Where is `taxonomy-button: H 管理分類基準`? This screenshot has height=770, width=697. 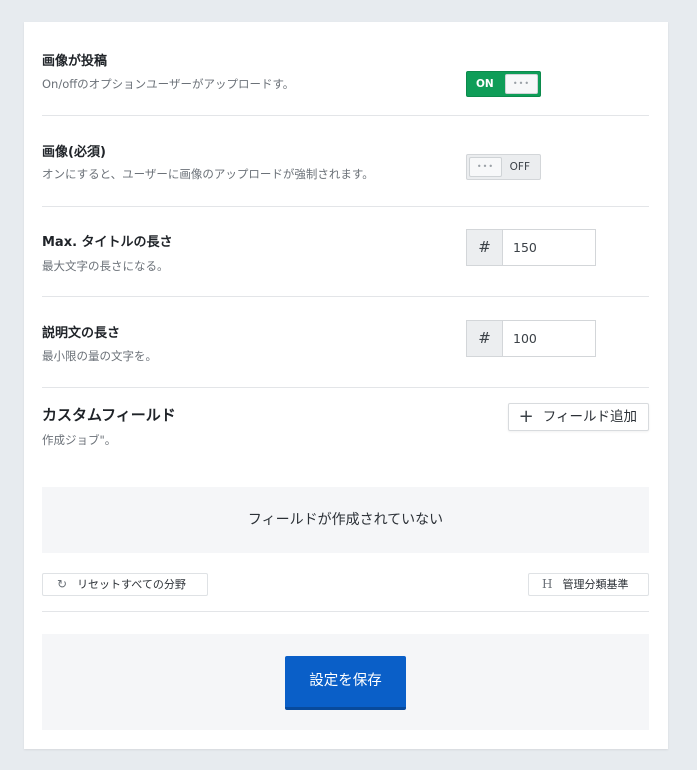 taxonomy-button: H 管理分類基準 is located at coordinates (588, 584).